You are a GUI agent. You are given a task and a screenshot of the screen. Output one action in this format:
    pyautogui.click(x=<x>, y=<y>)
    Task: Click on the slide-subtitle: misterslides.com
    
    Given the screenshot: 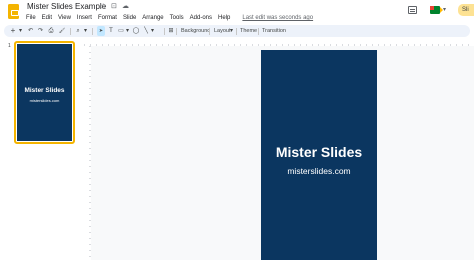 What is the action you would take?
    pyautogui.click(x=319, y=171)
    